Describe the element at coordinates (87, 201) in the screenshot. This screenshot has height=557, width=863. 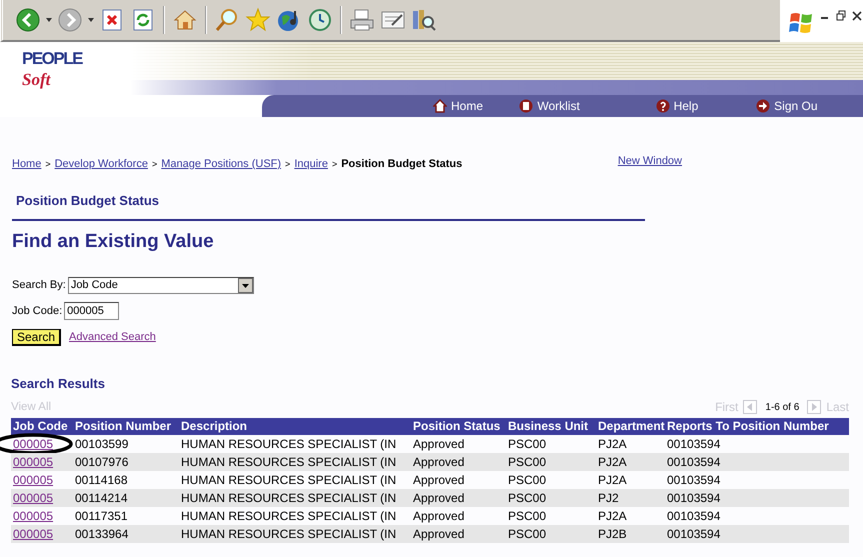
I see `page-title: Position Budget Status` at that location.